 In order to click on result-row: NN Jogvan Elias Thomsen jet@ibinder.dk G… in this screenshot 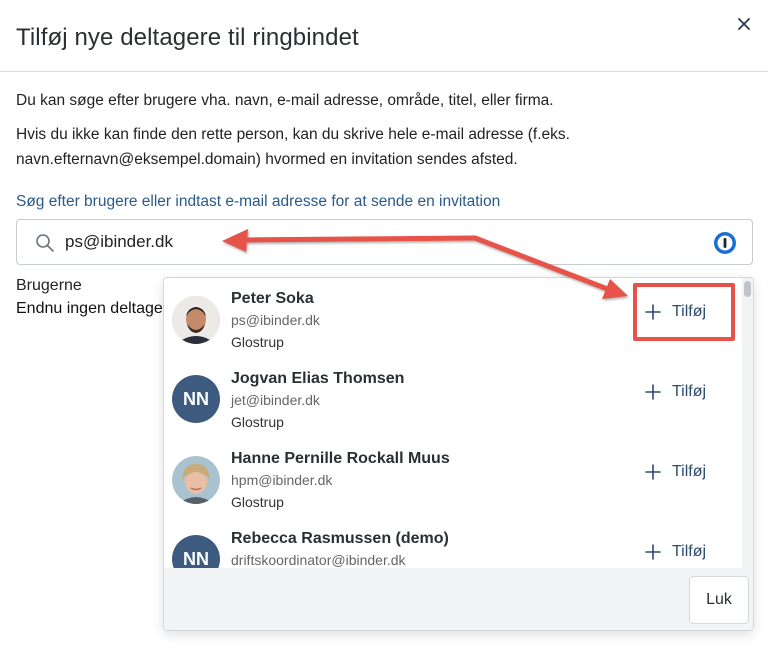, I will do `click(453, 398)`.